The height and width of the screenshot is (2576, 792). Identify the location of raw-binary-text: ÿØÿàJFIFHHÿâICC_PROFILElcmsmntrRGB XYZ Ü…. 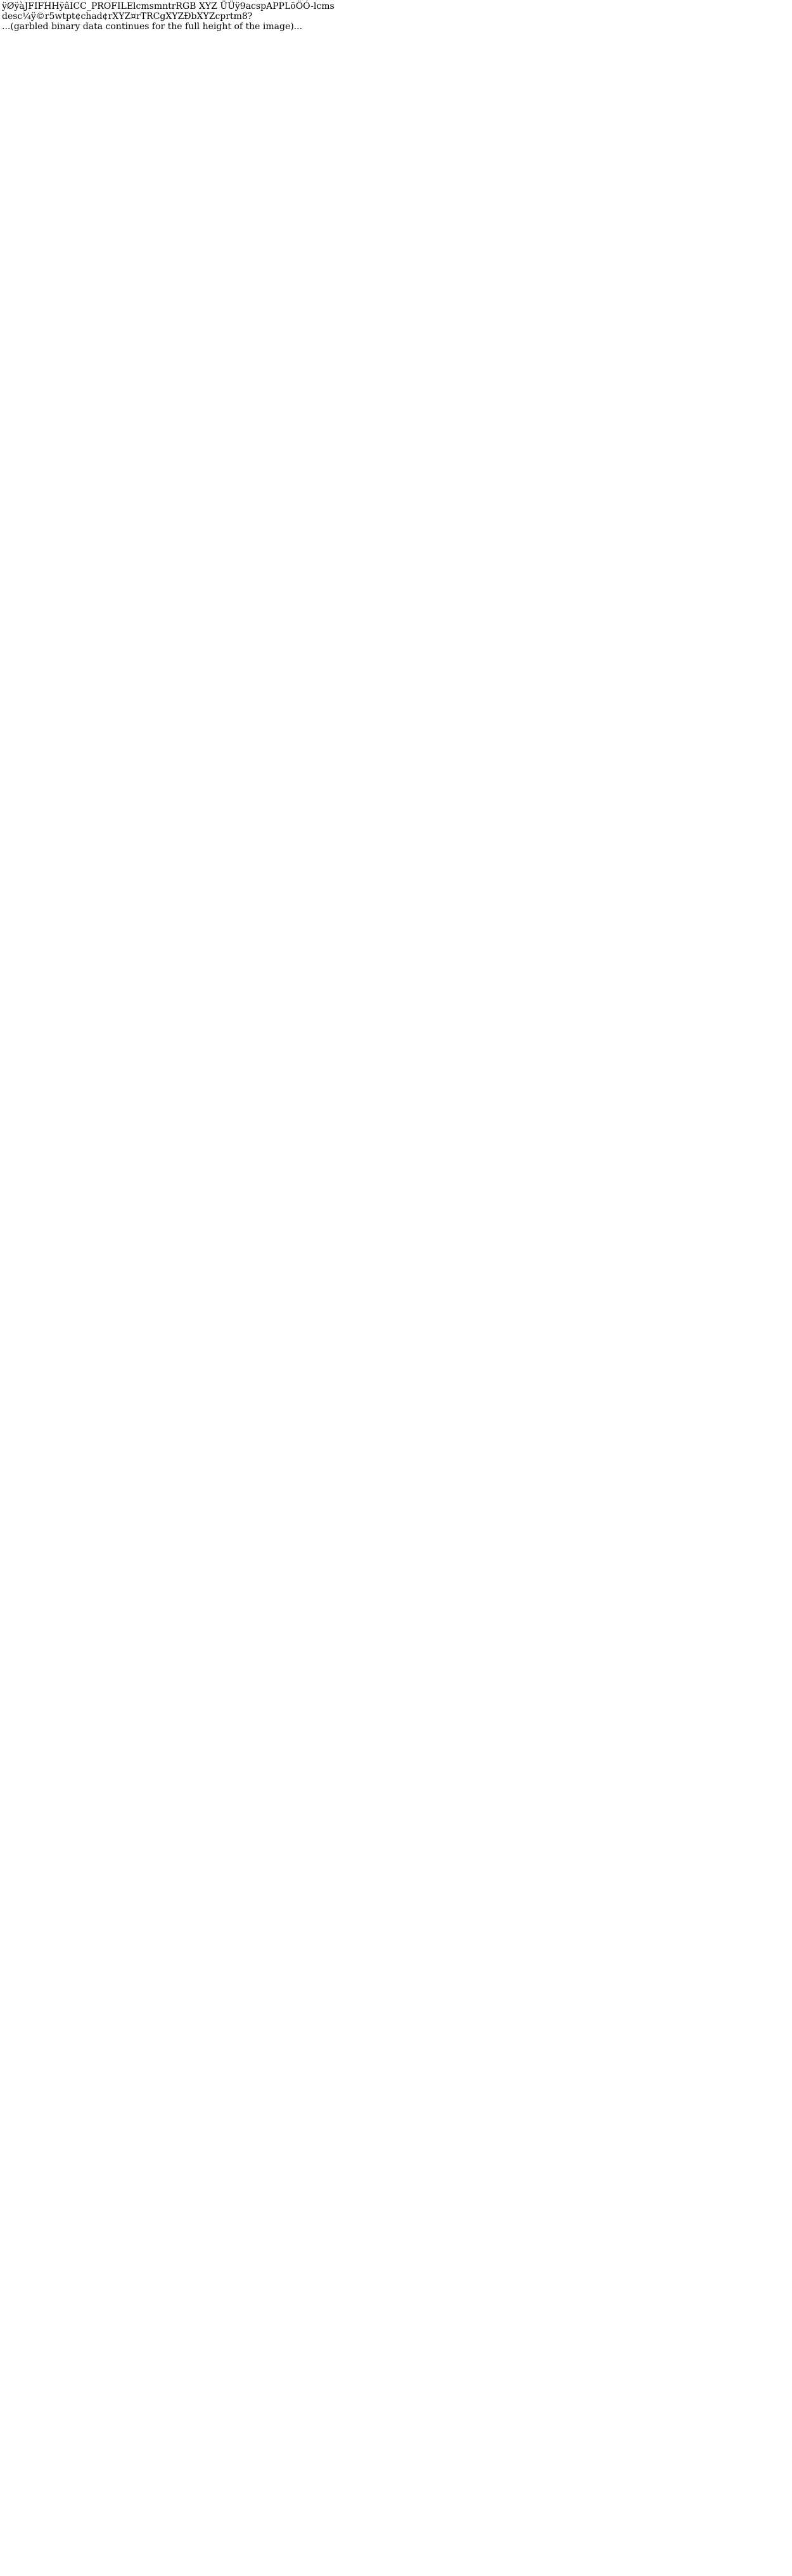
(169, 16).